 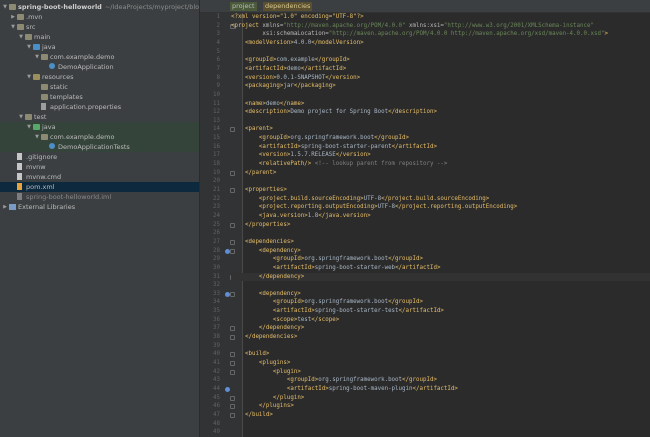 I want to click on tree-item-label: static, so click(x=59, y=87).